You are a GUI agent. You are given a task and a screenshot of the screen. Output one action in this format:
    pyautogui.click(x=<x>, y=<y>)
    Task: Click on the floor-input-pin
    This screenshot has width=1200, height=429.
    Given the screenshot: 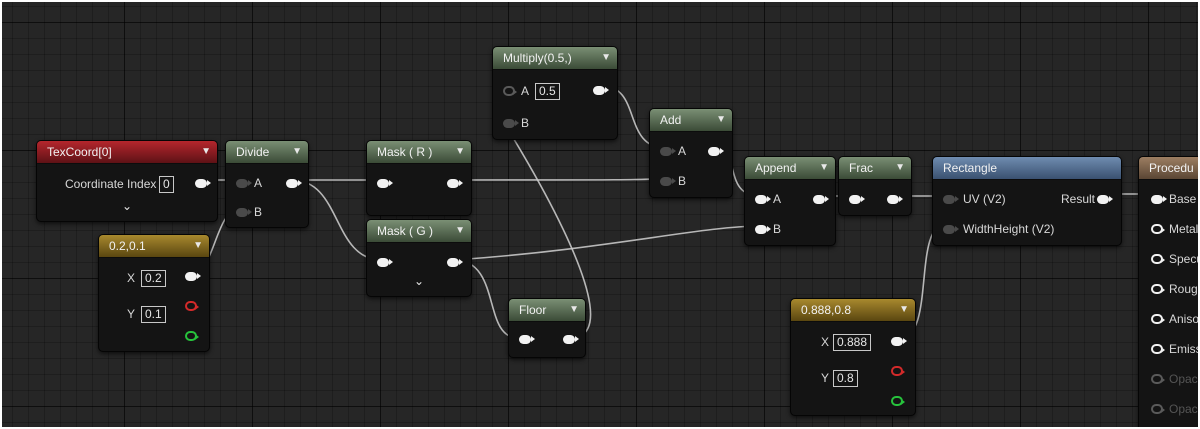 What is the action you would take?
    pyautogui.click(x=527, y=339)
    